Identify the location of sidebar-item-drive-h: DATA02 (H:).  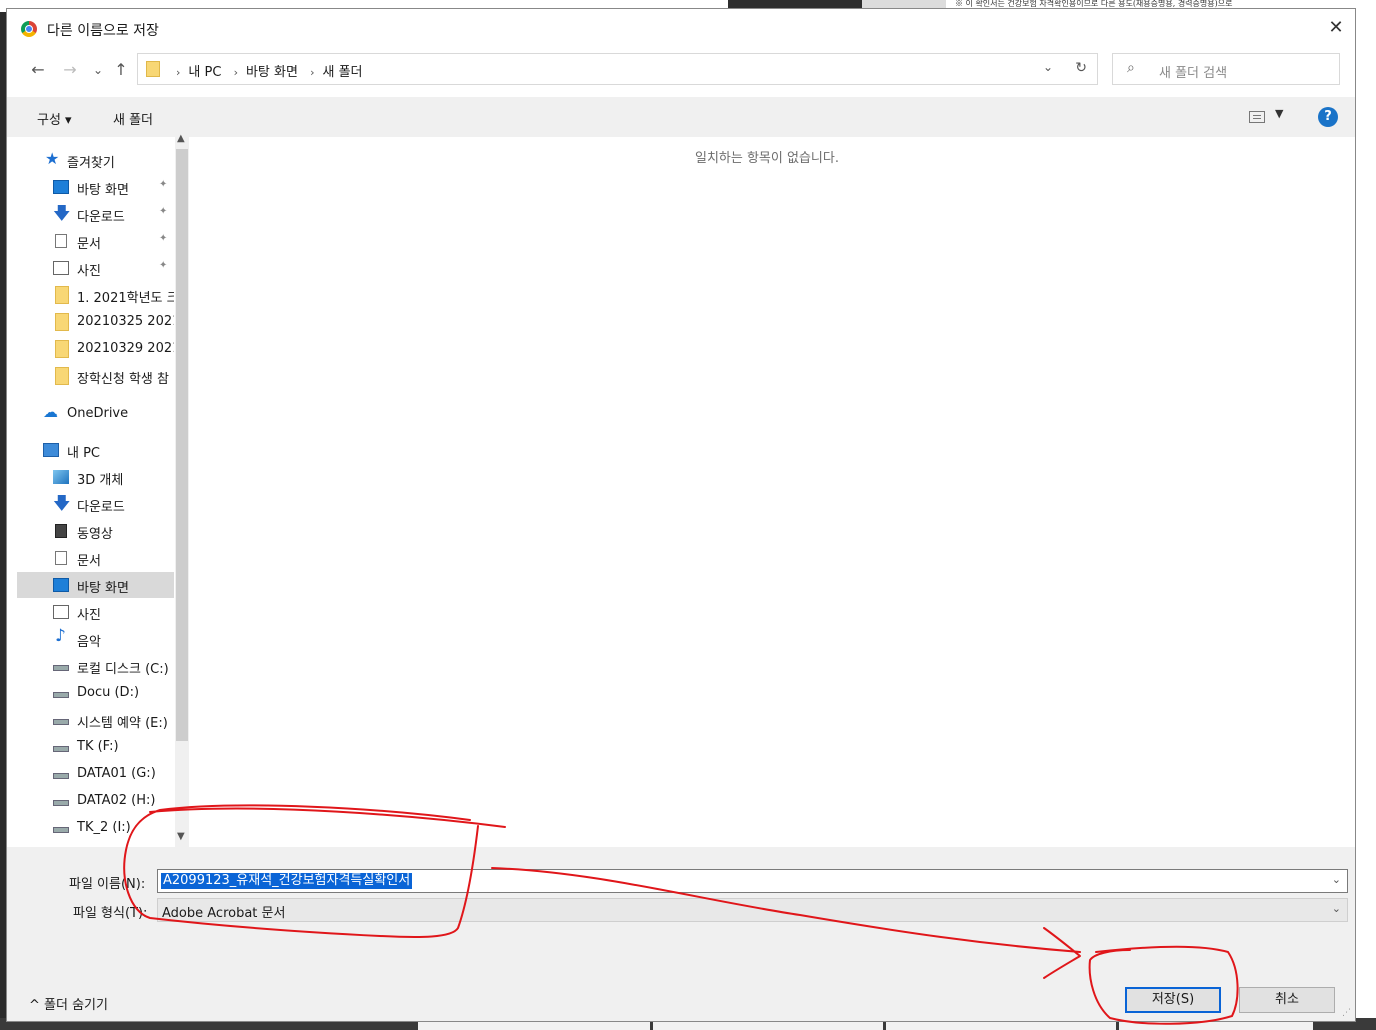
(95, 801).